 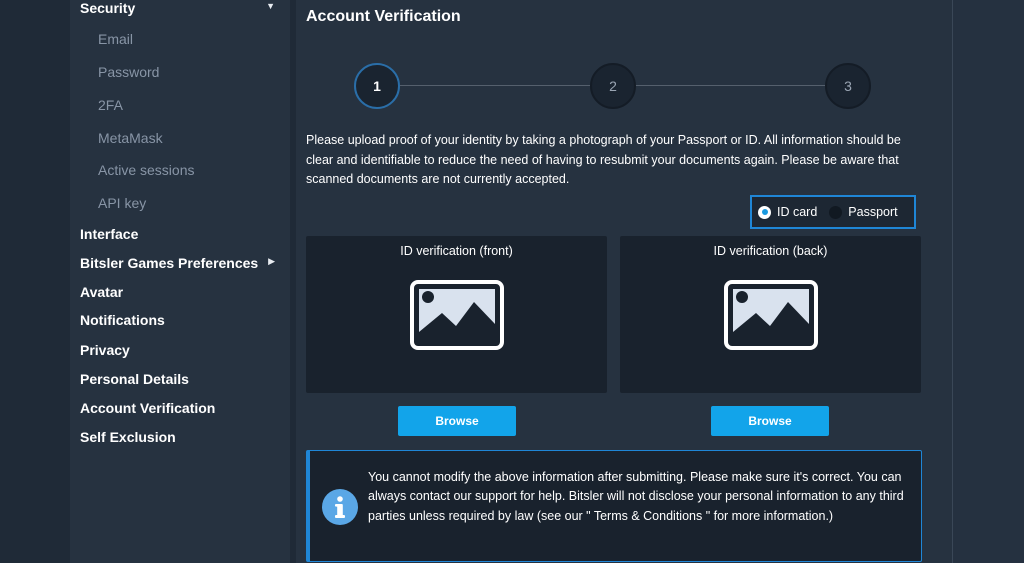 What do you see at coordinates (377, 86) in the screenshot?
I see `step-1: 1` at bounding box center [377, 86].